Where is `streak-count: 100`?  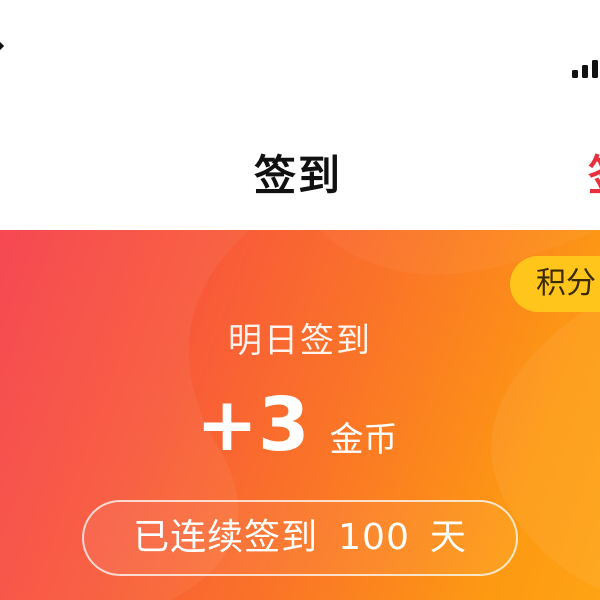
streak-count: 100 is located at coordinates (374, 537).